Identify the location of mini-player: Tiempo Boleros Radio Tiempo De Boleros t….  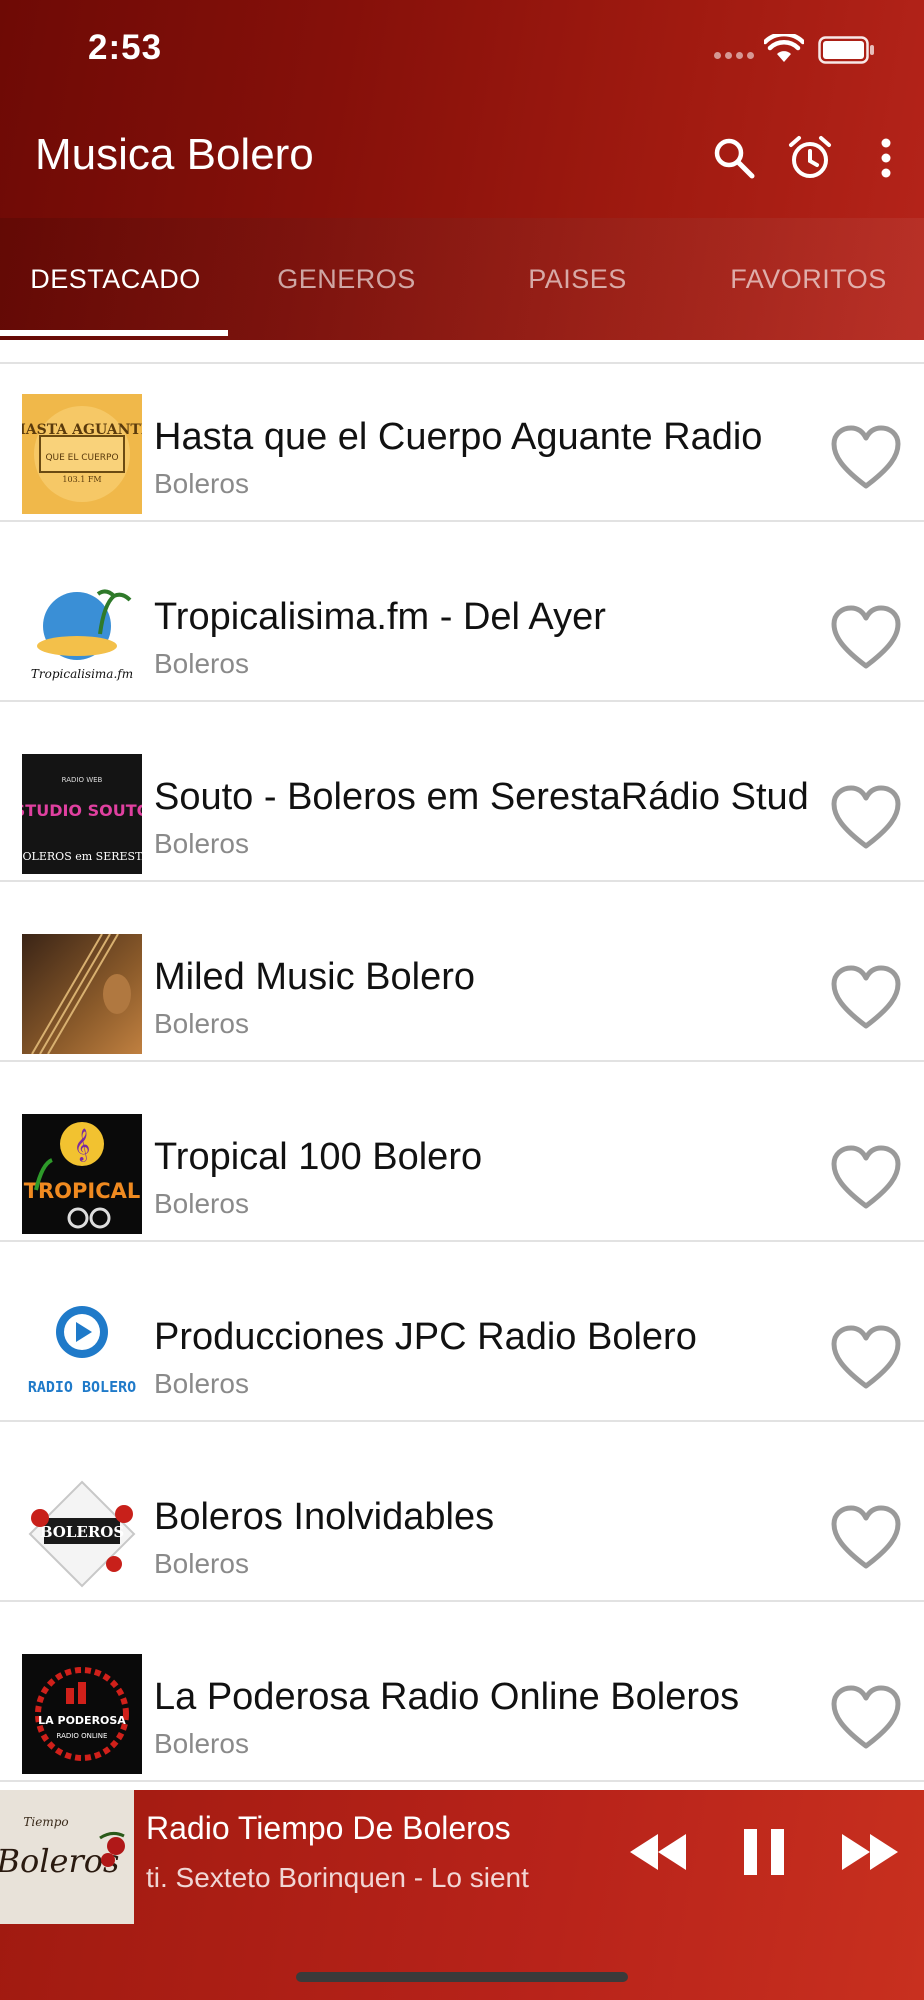
(462, 1895).